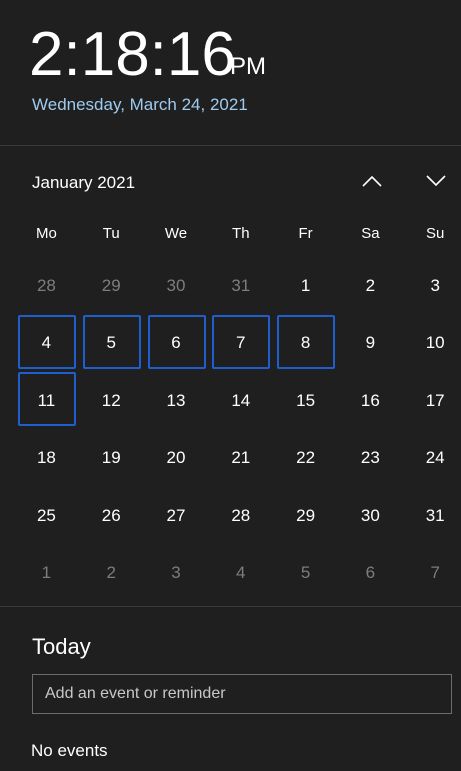 This screenshot has width=461, height=771. I want to click on weekday-su: Su, so click(435, 233).